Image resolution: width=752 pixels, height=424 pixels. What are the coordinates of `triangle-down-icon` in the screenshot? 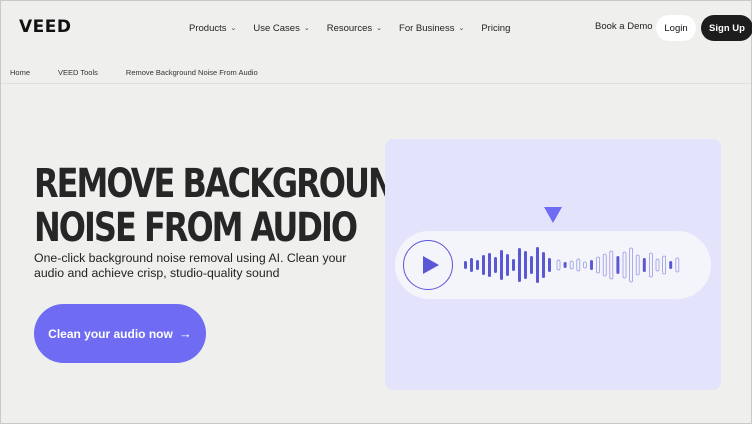 It's located at (553, 215).